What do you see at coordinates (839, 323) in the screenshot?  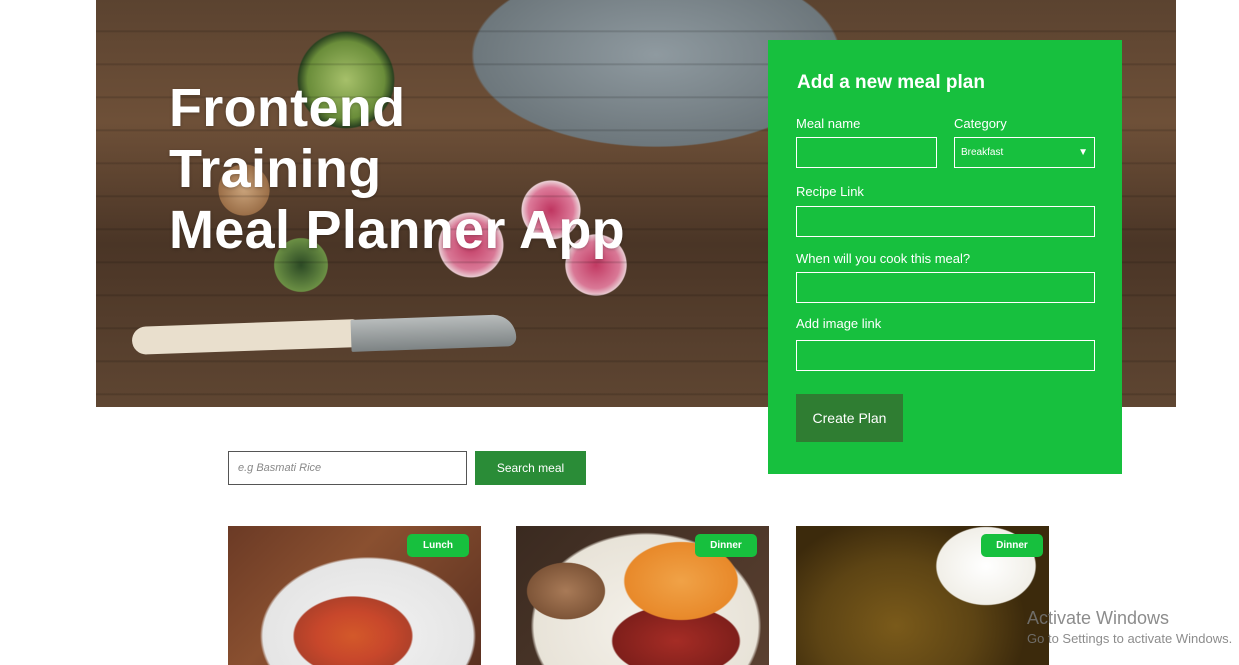 I see `image-link-label: Add image link` at bounding box center [839, 323].